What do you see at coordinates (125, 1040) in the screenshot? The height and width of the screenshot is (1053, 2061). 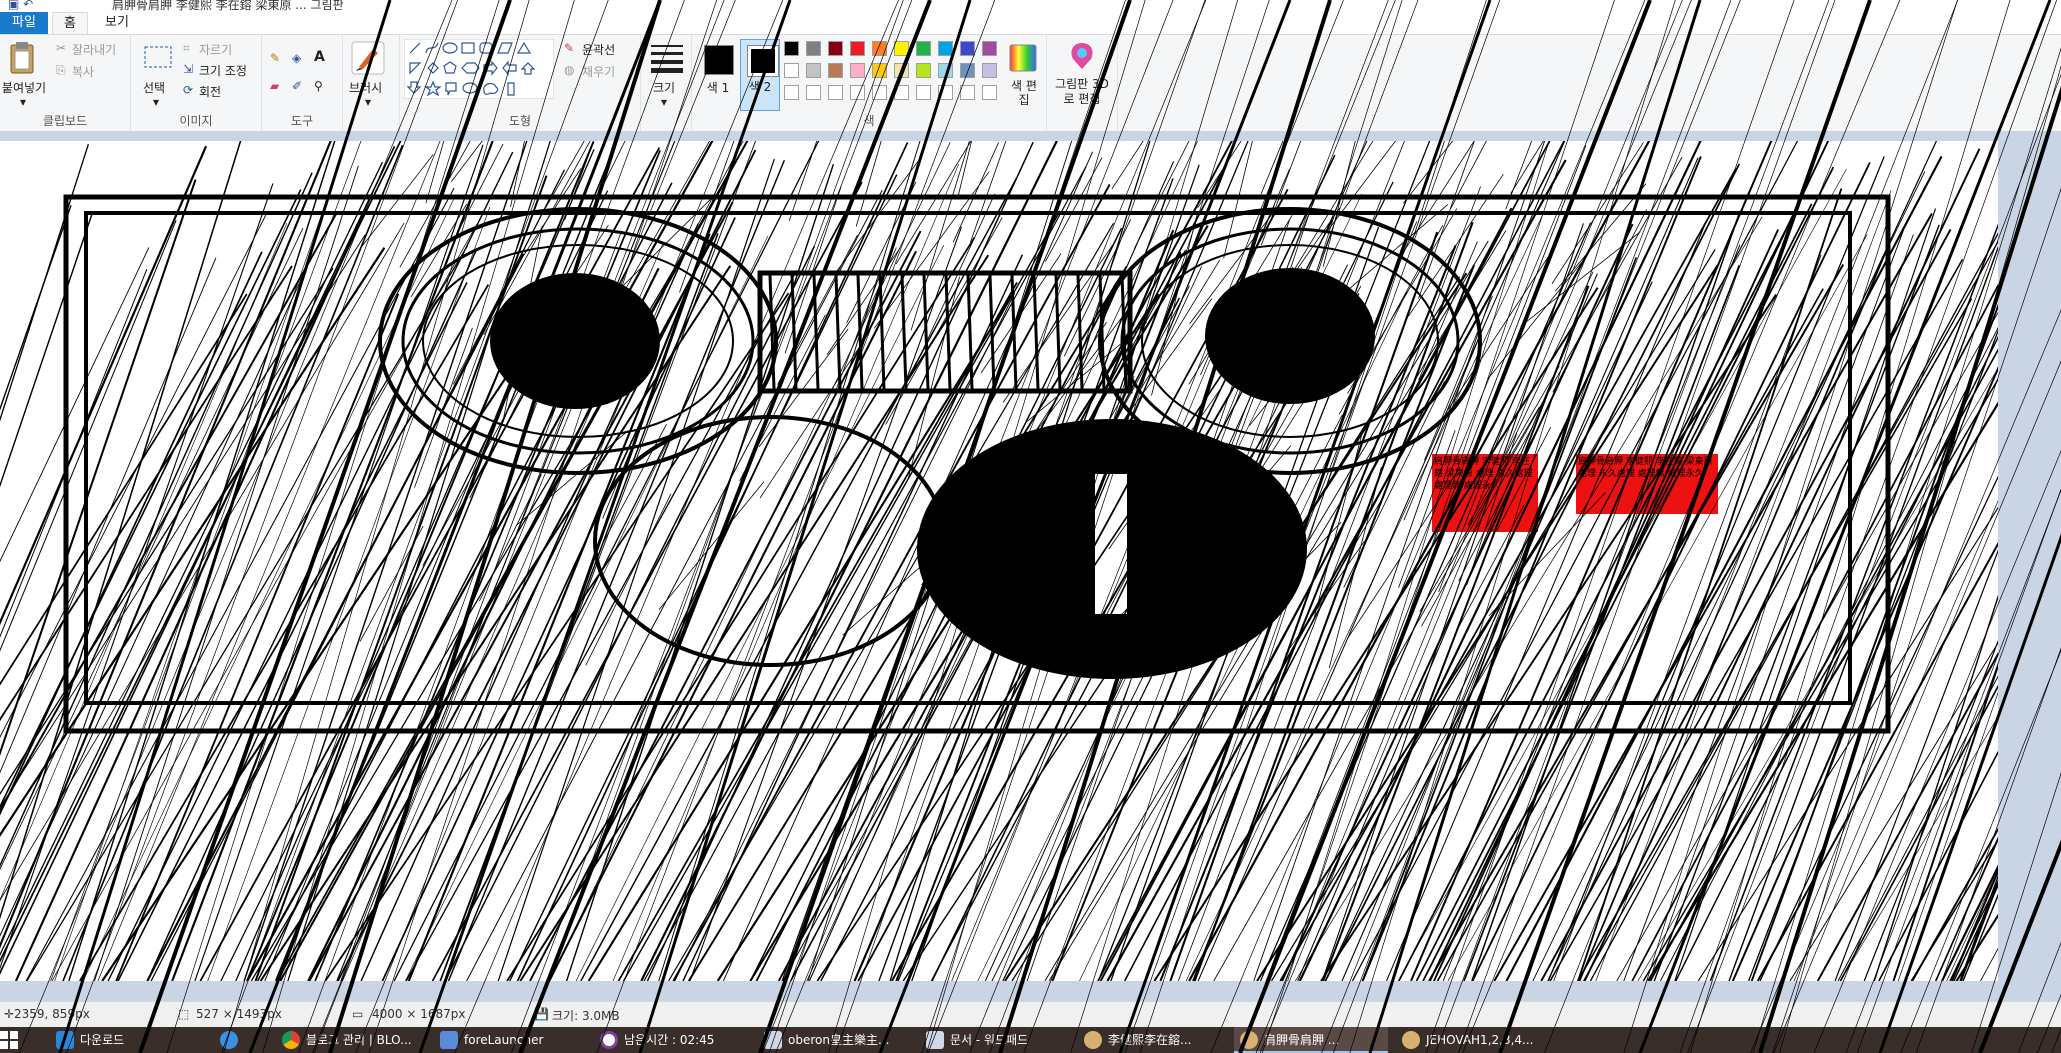 I see `taskbar-item-downloads: 다운로드` at bounding box center [125, 1040].